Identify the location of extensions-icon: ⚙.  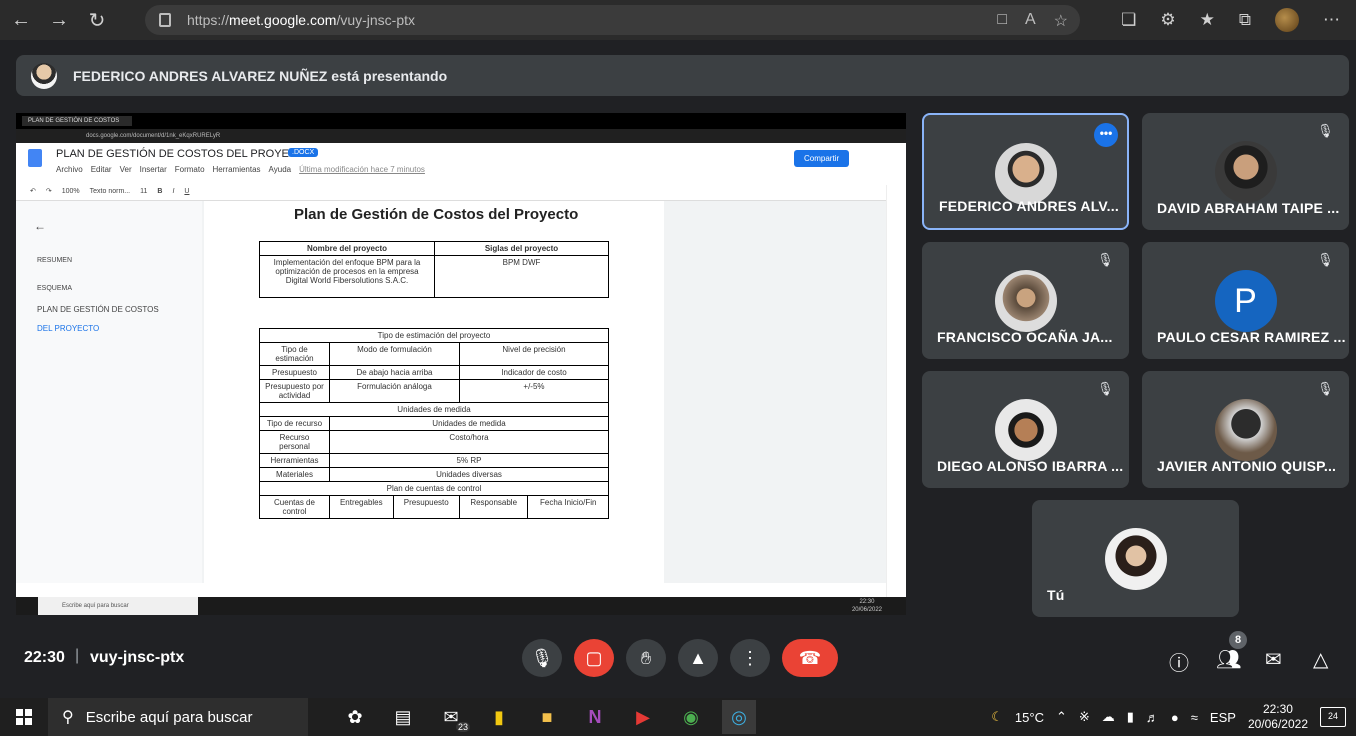
(1167, 20).